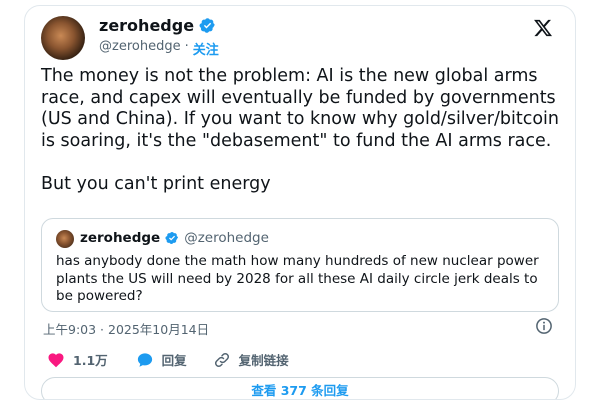 The image size is (600, 400). I want to click on follow-button: 关注, so click(206, 48).